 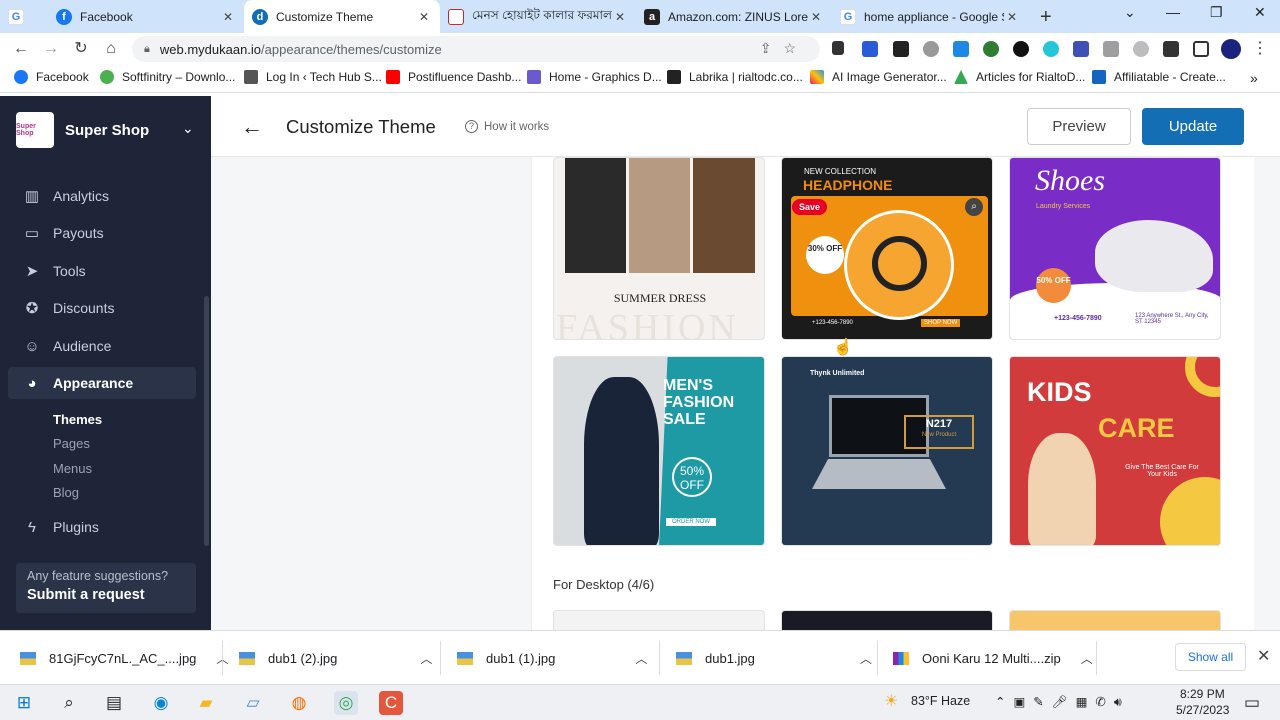 I want to click on sidebar-scrollbar, so click(x=206, y=421).